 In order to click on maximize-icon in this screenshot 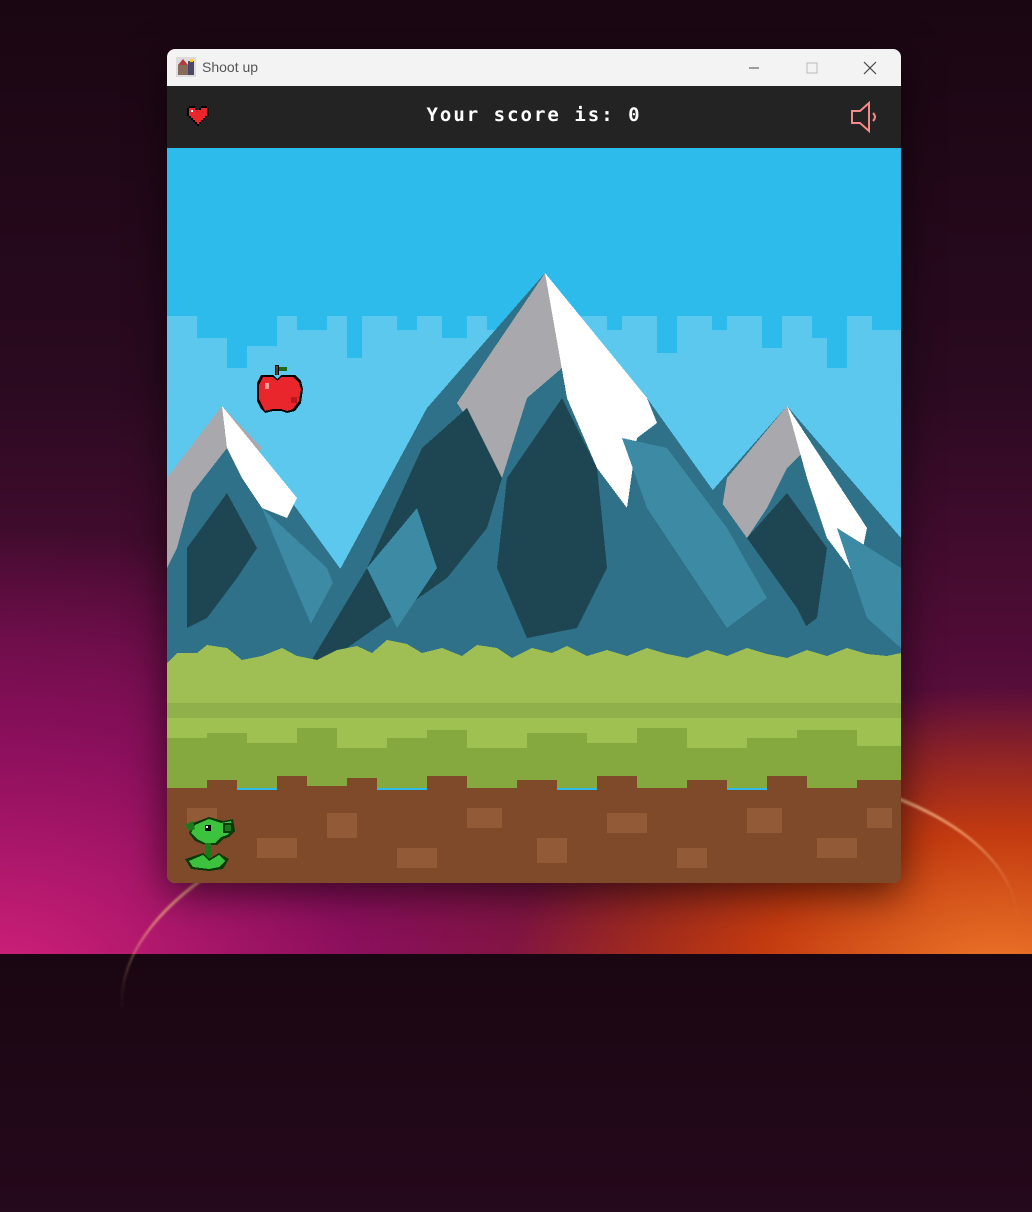, I will do `click(812, 67)`.